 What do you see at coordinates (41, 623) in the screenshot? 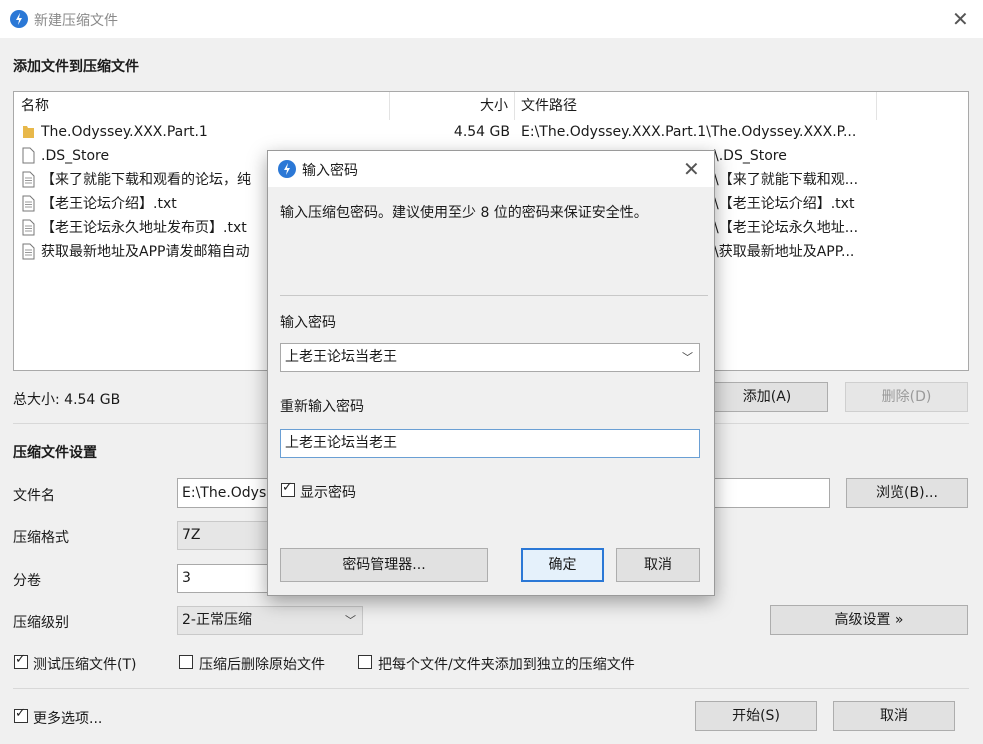
I see `level-label: 压缩级别` at bounding box center [41, 623].